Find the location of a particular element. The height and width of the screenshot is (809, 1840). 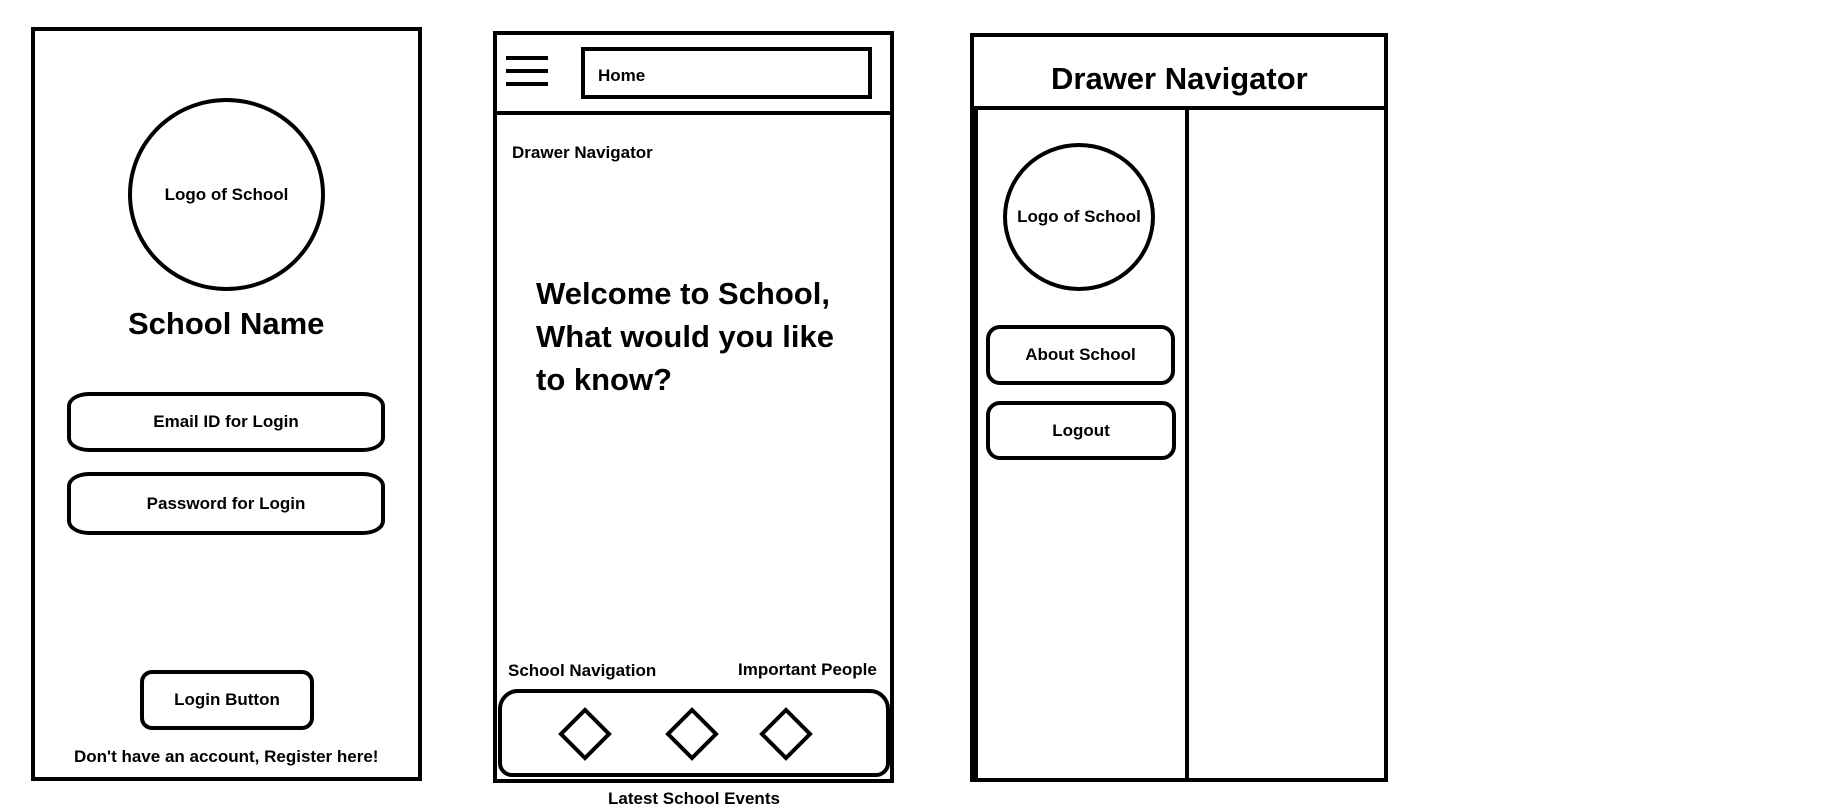

drawer-navigator-label: Drawer Navigator is located at coordinates (582, 153).